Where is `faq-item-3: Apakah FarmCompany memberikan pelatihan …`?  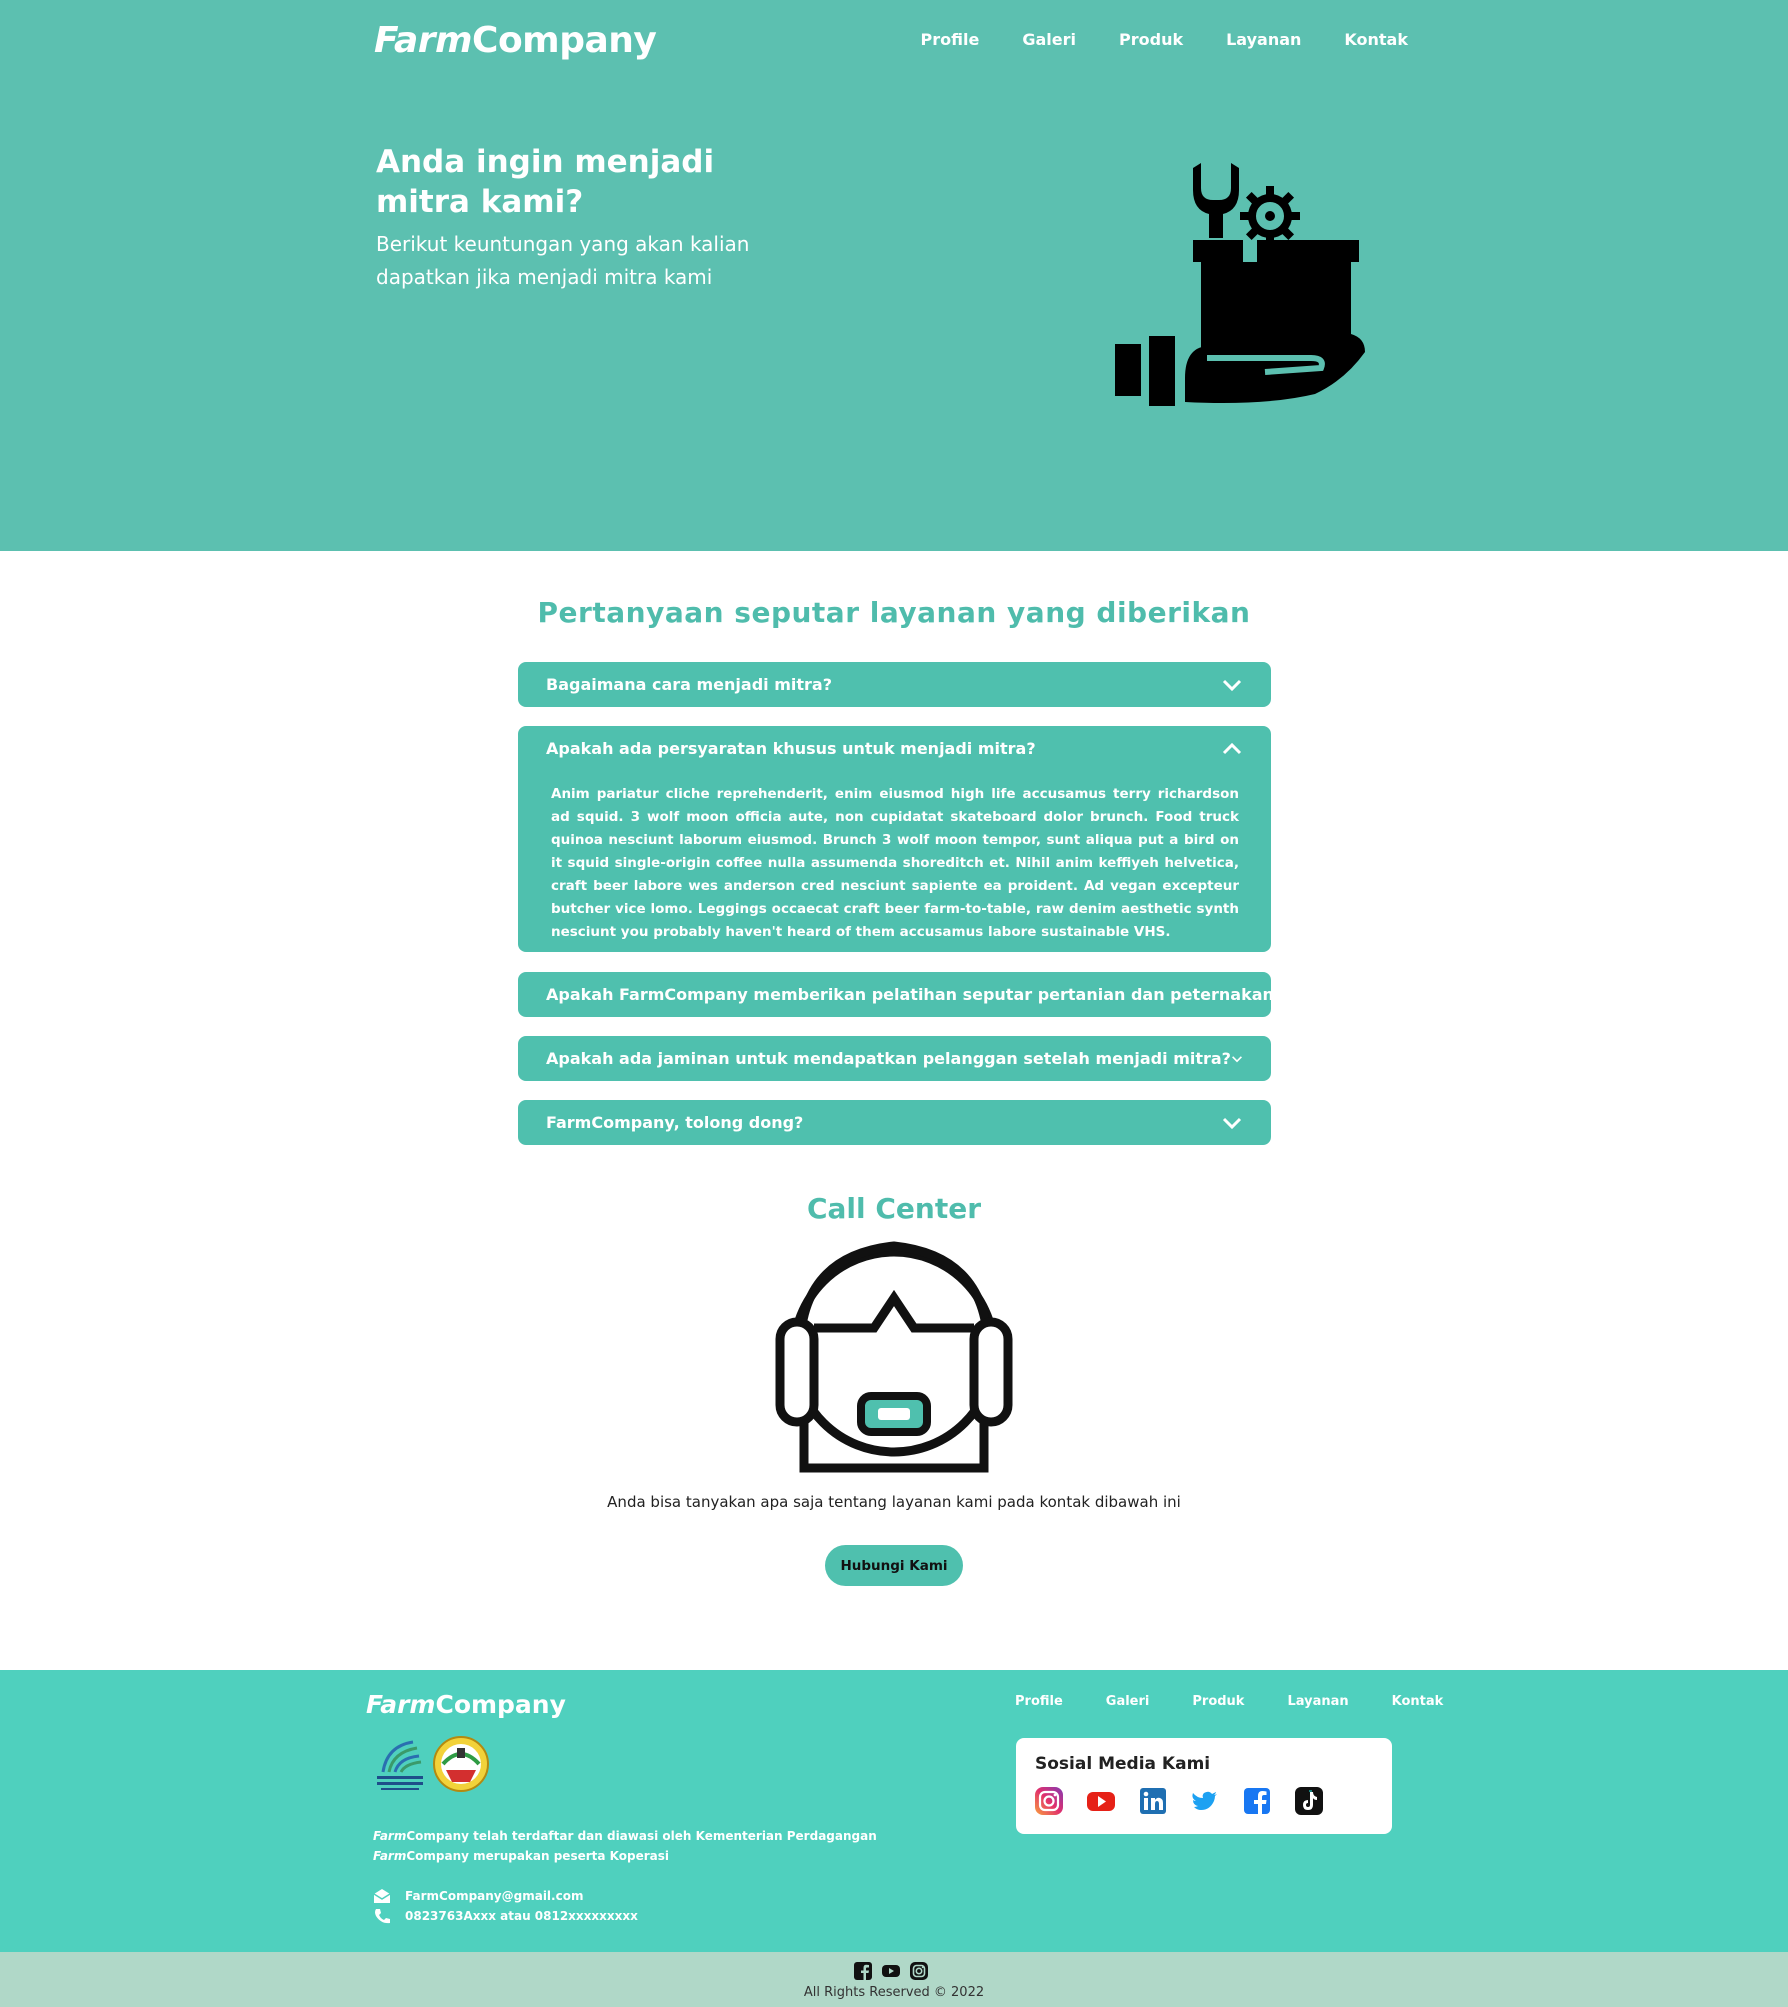
faq-item-3: Apakah FarmCompany memberikan pelatihan … is located at coordinates (900, 994).